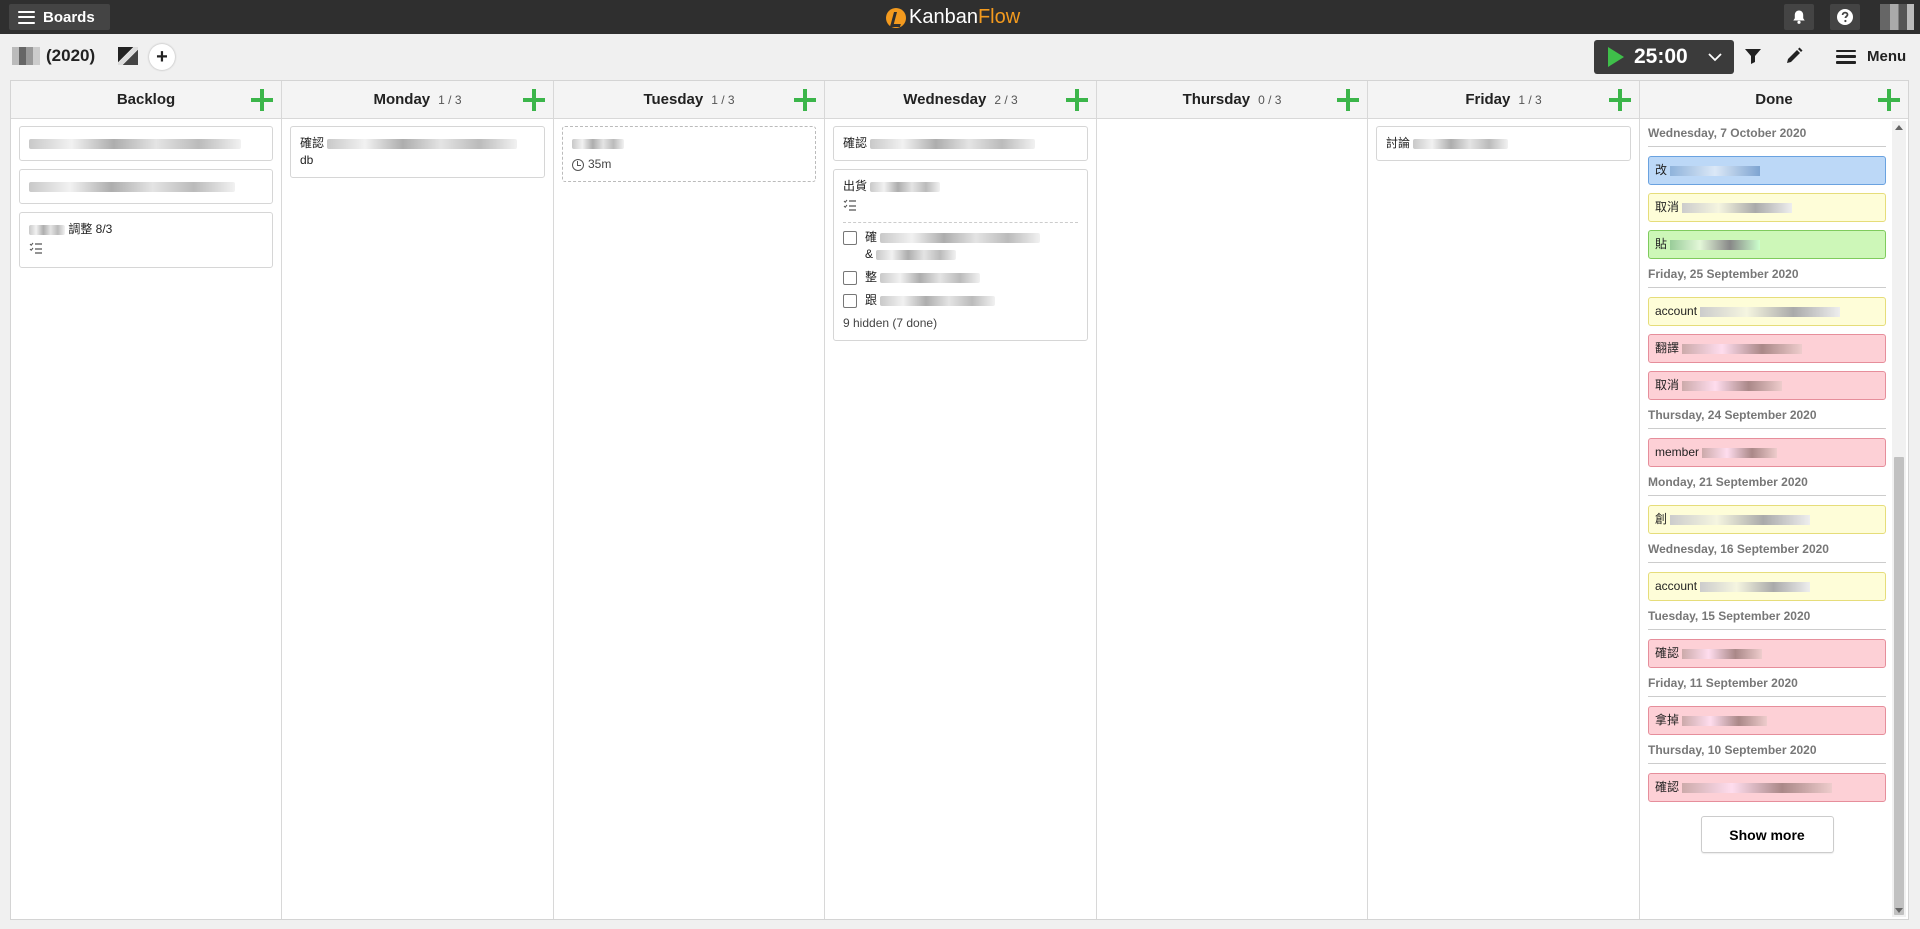  What do you see at coordinates (146, 240) in the screenshot?
I see `task-card: 調整 8/3` at bounding box center [146, 240].